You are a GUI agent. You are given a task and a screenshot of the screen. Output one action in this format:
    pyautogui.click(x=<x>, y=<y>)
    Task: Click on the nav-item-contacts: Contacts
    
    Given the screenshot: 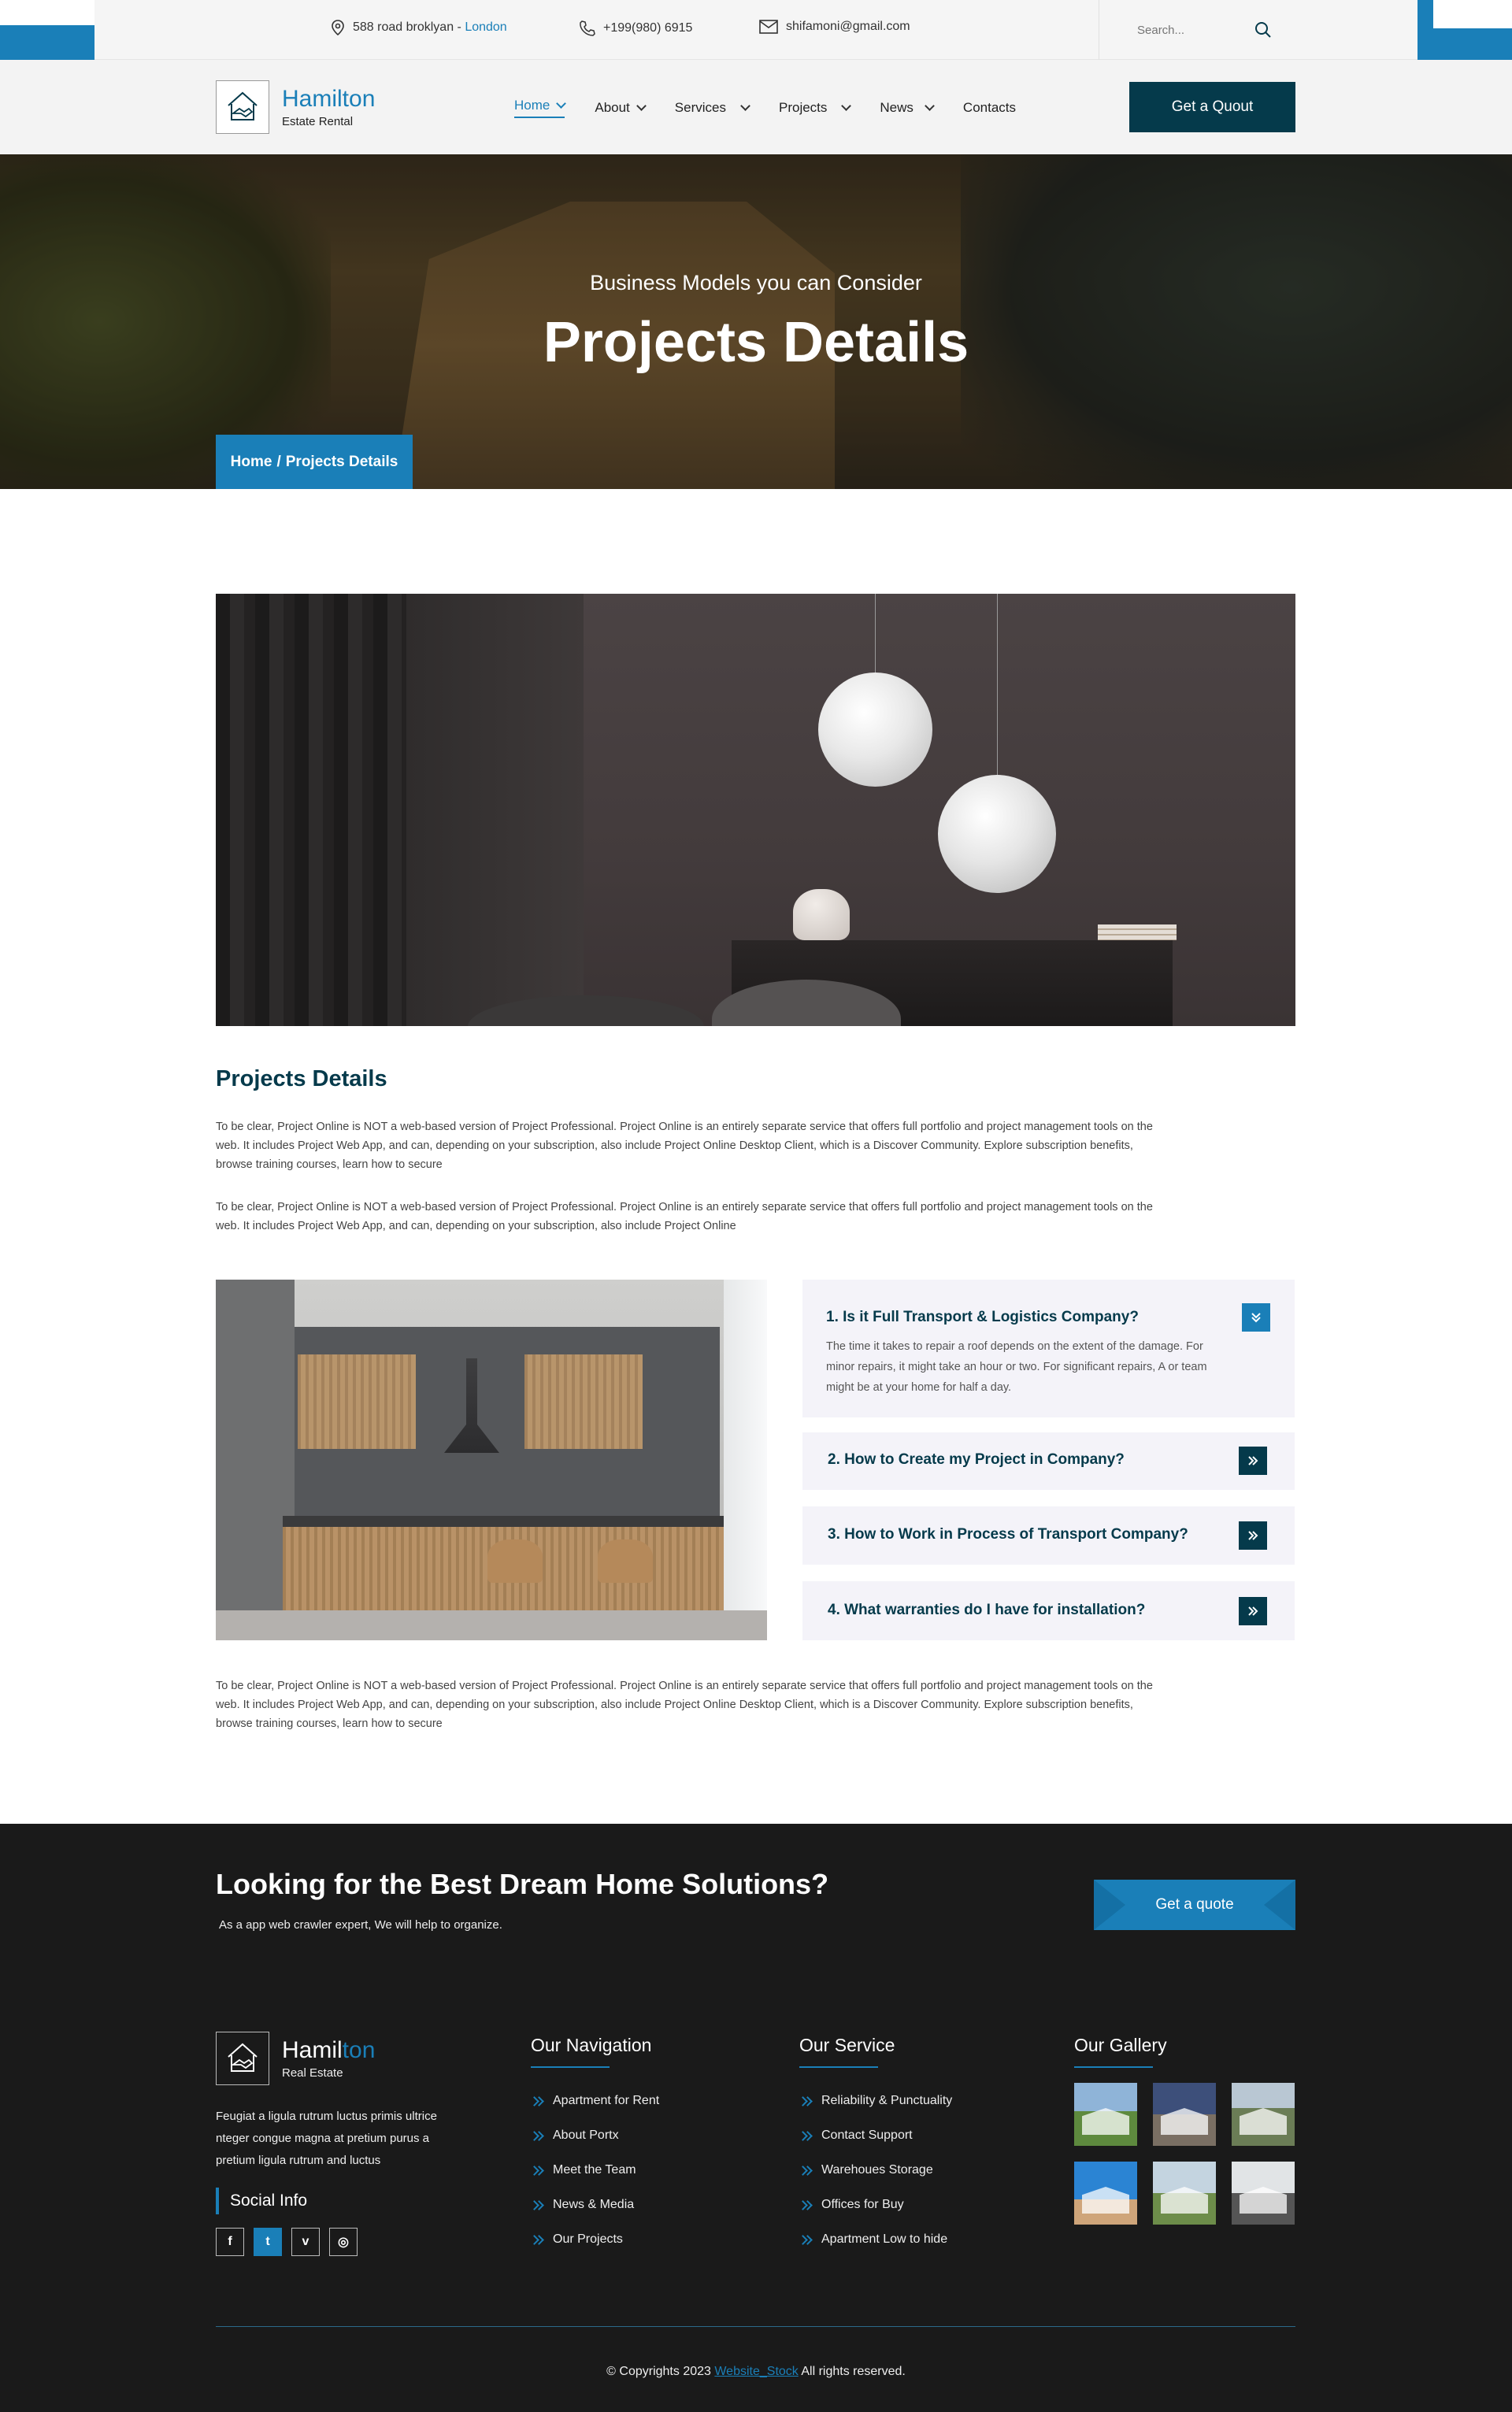 What is the action you would take?
    pyautogui.click(x=989, y=108)
    